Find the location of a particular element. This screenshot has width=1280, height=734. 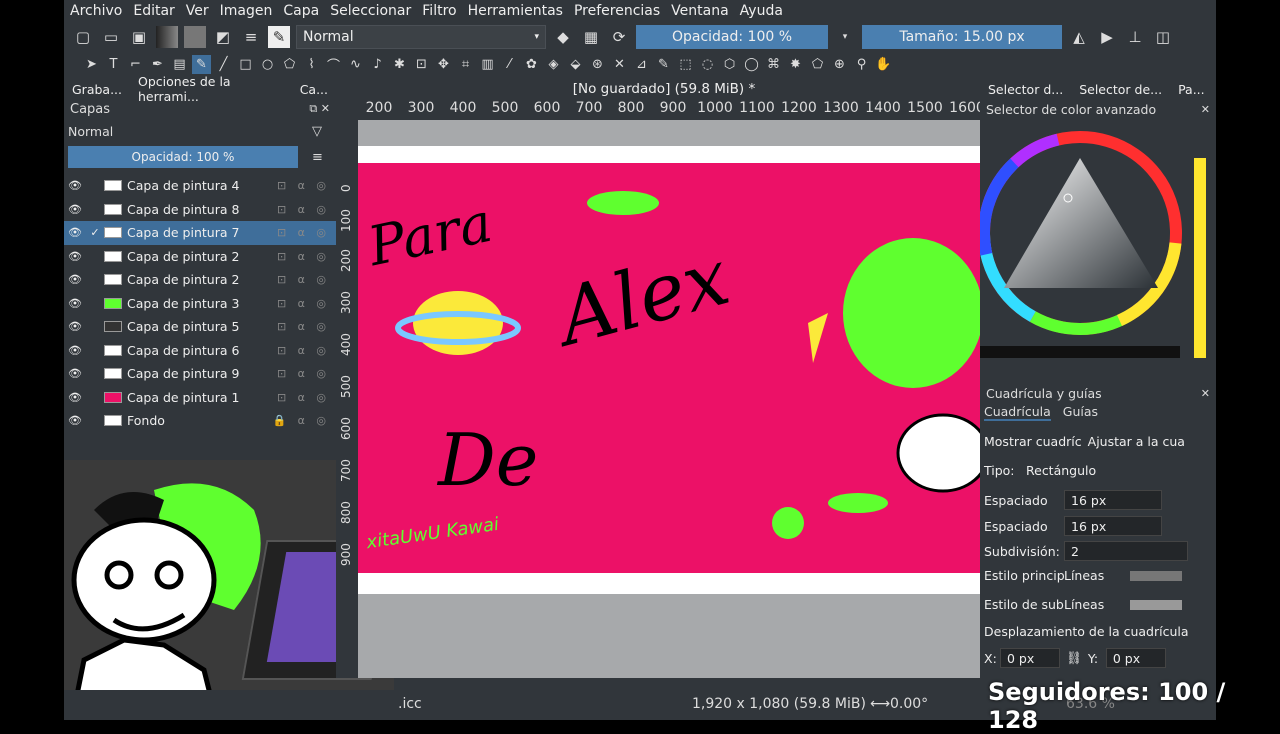

sub-color-swatch is located at coordinates (1156, 604).